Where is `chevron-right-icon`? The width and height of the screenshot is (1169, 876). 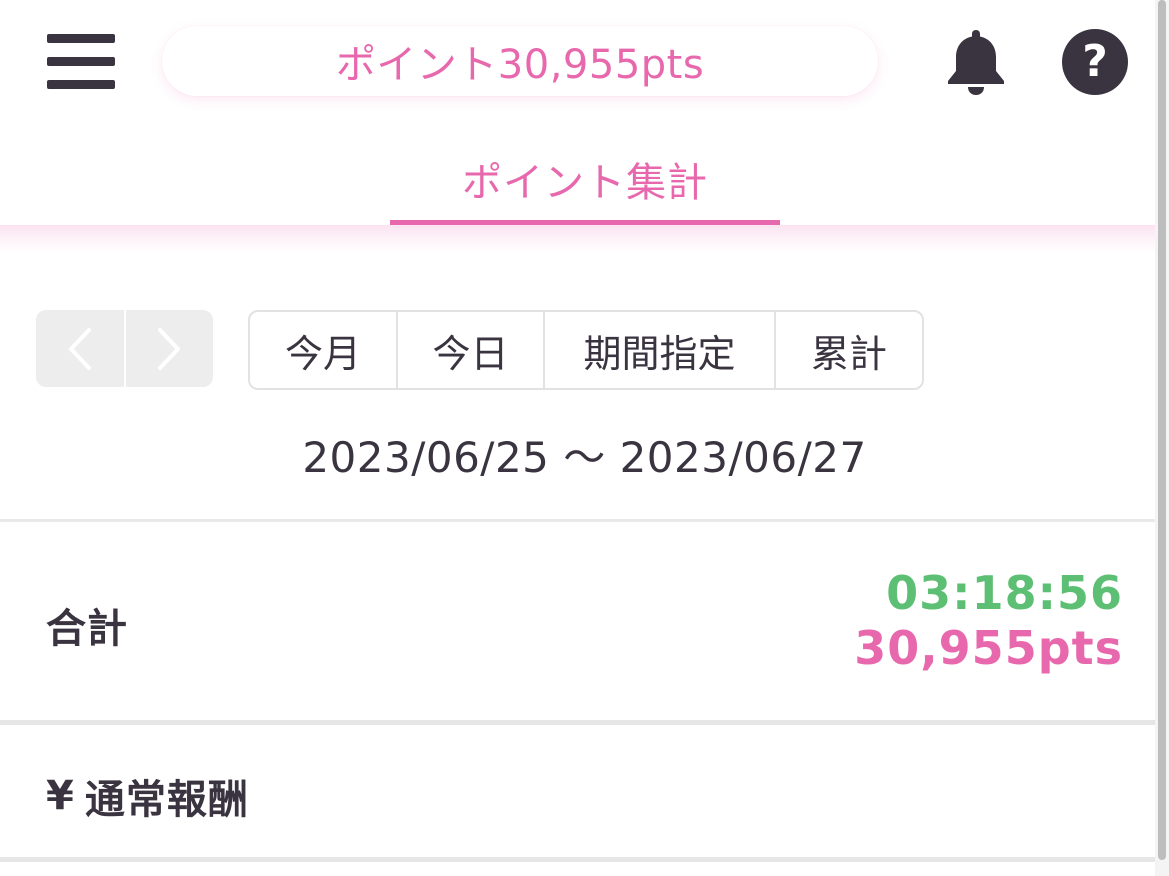
chevron-right-icon is located at coordinates (169, 348).